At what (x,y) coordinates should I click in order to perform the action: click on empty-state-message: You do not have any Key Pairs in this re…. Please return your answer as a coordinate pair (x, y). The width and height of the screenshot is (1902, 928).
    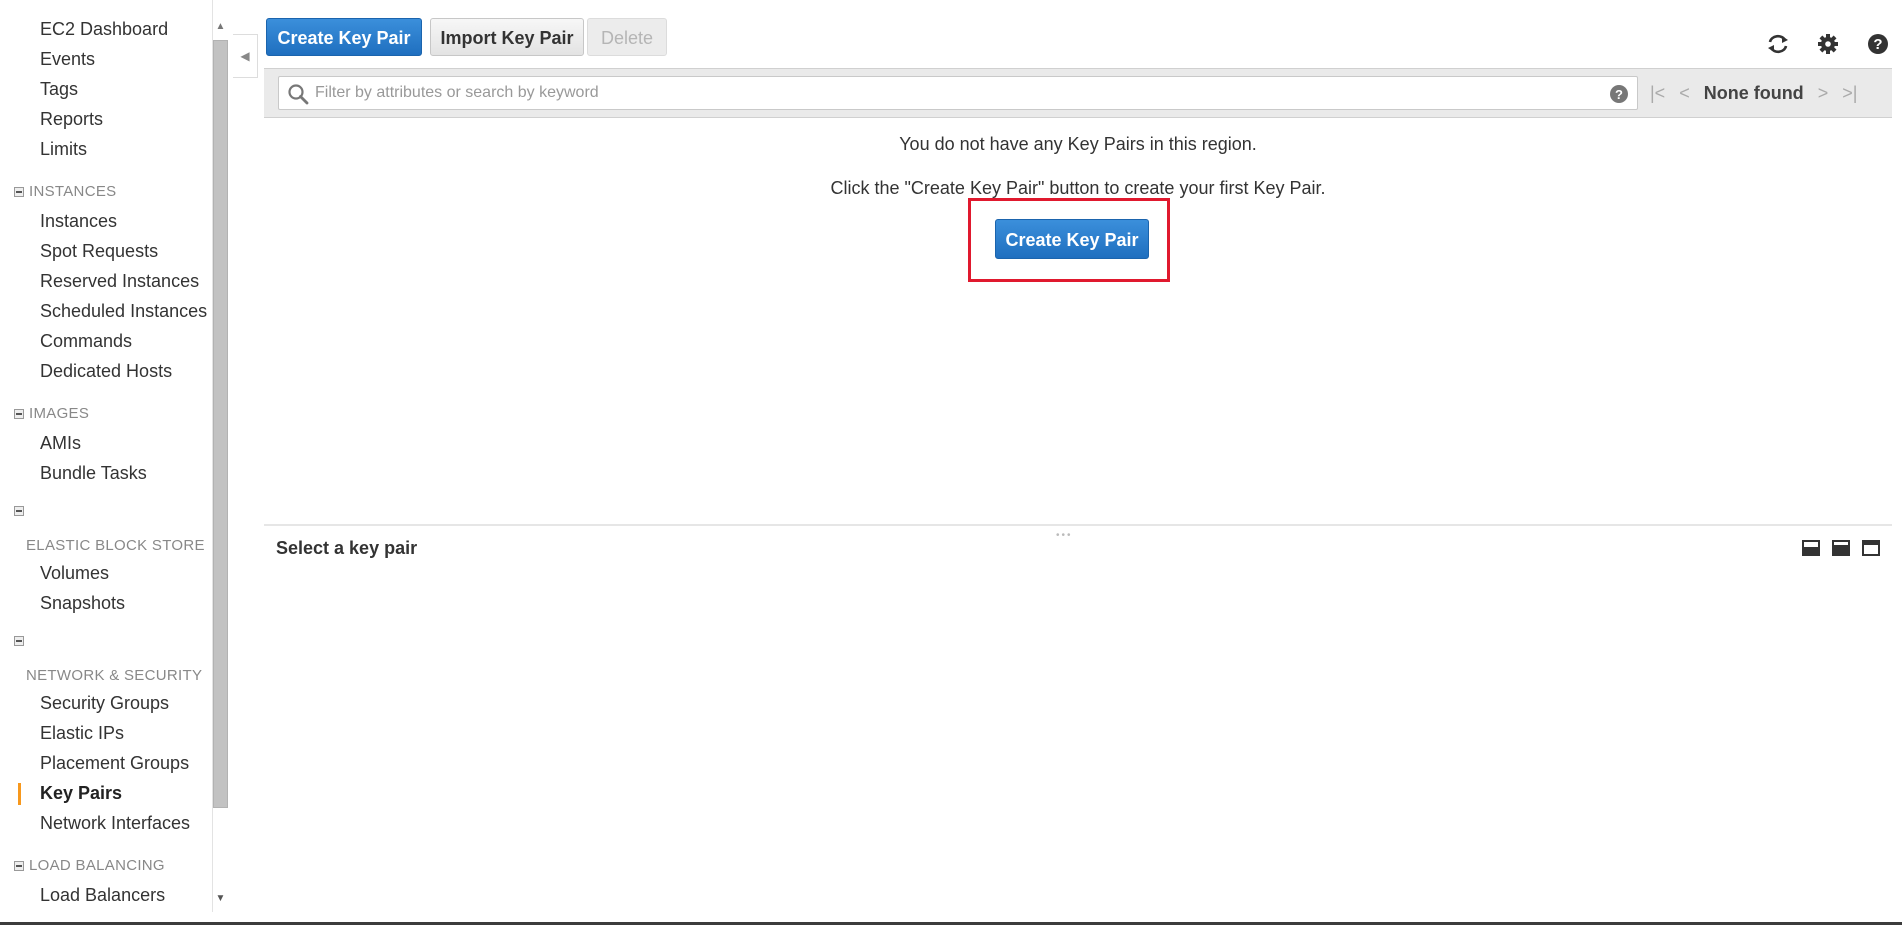
    Looking at the image, I should click on (1078, 144).